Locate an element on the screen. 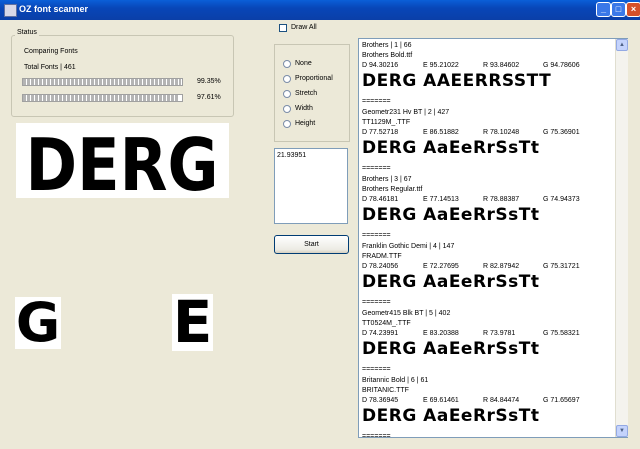 This screenshot has width=640, height=449. result-d-score: D 78.24056 is located at coordinates (380, 266).